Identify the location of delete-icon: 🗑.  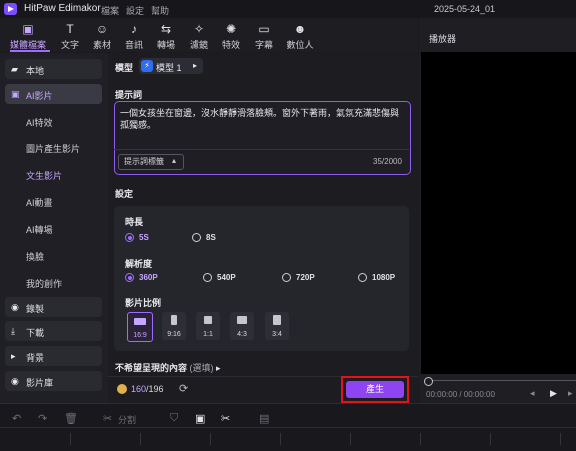
(71, 418).